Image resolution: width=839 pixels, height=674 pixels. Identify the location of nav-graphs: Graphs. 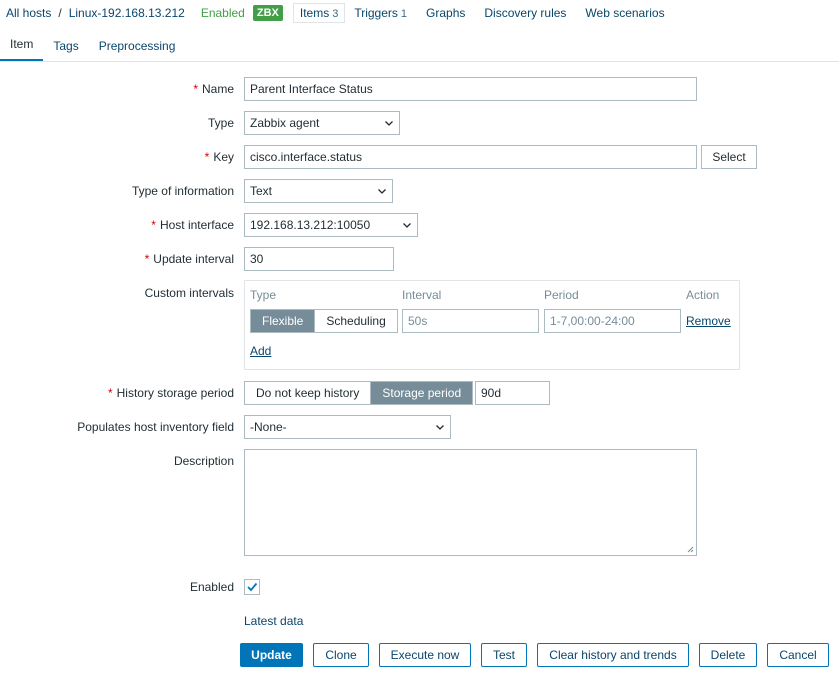
(445, 13).